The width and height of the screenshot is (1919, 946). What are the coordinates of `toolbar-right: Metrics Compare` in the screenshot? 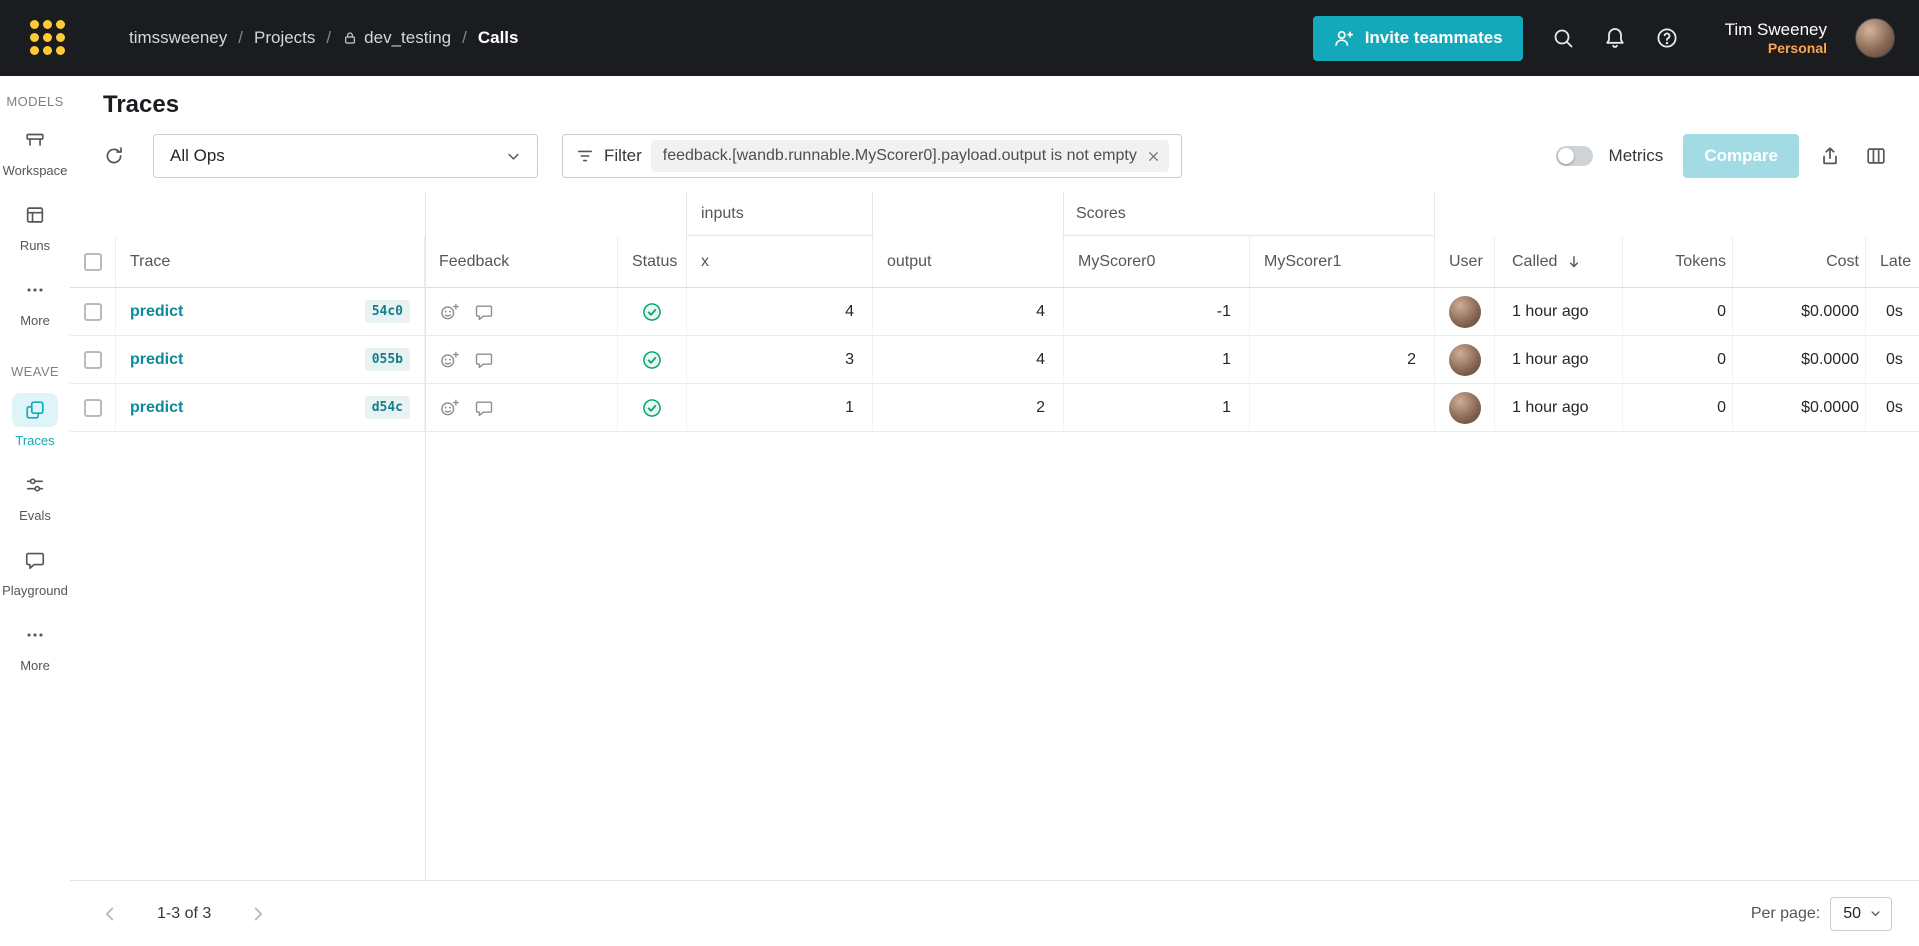 It's located at (1723, 156).